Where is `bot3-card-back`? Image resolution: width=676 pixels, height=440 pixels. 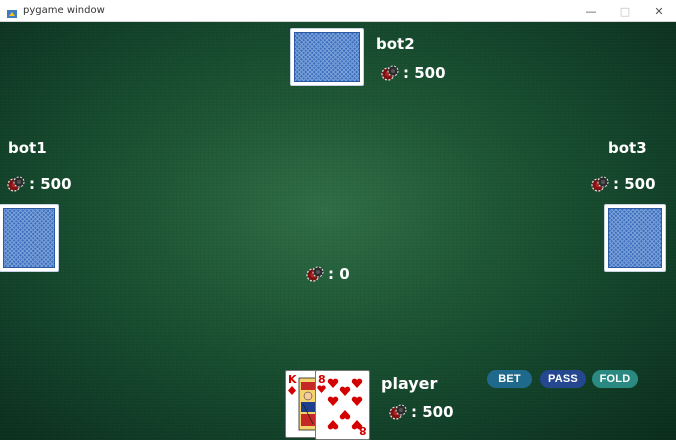
bot3-card-back is located at coordinates (635, 238).